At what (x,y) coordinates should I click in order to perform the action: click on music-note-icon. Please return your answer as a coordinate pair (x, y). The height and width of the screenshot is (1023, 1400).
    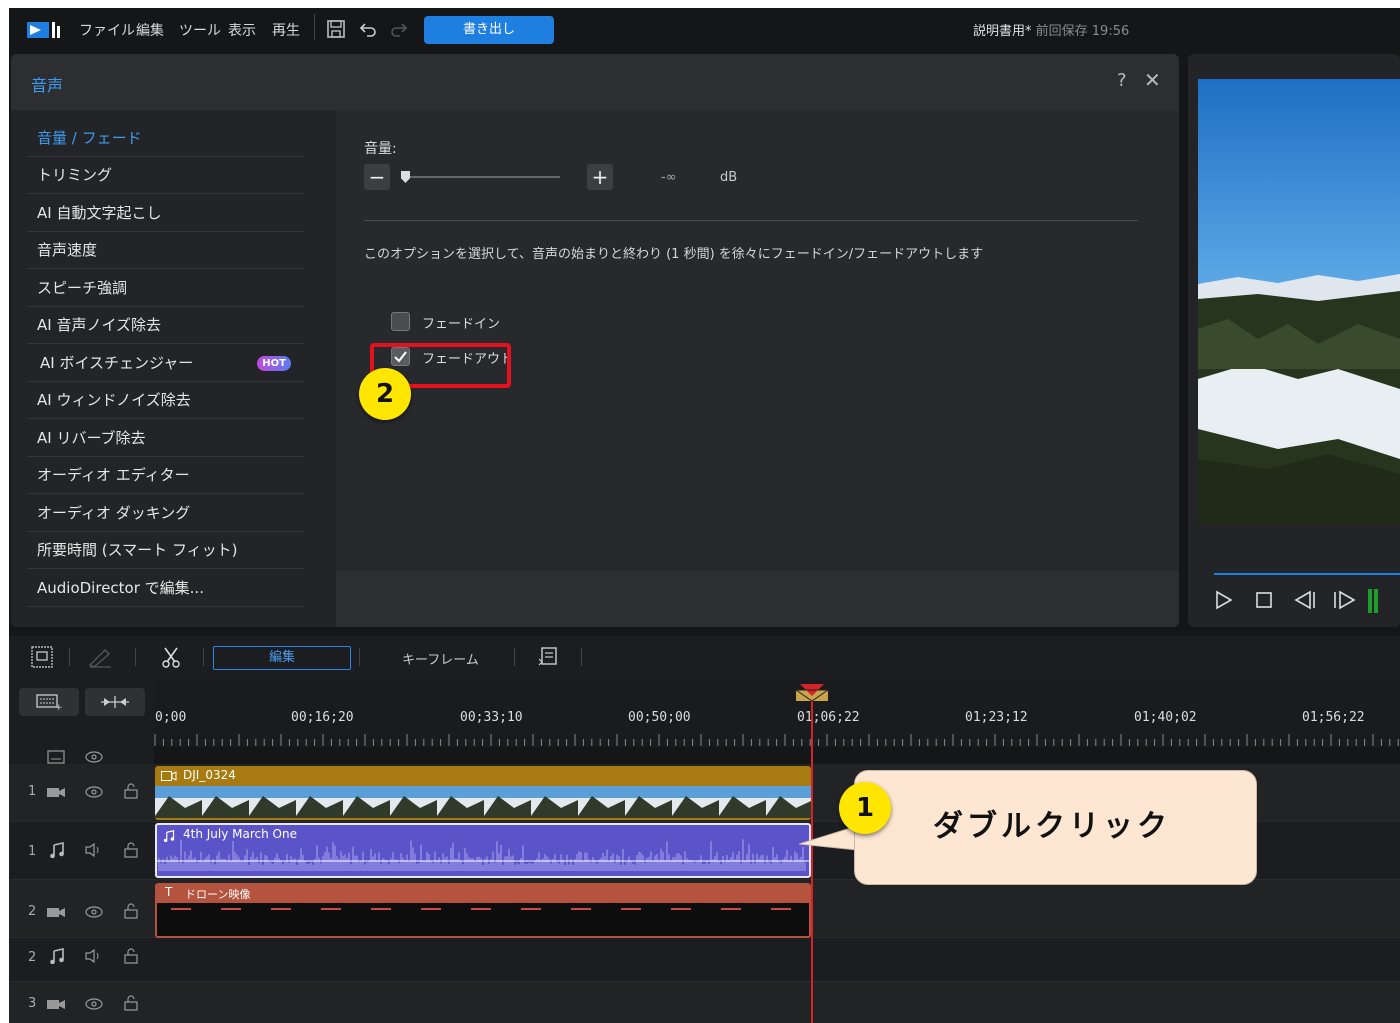
    Looking at the image, I should click on (57, 956).